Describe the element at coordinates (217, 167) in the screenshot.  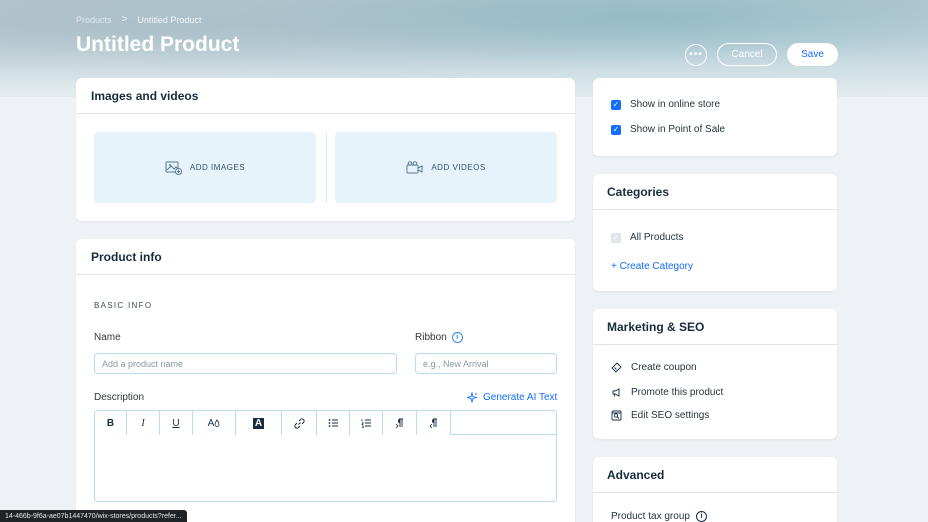
I see `add-images-label: ADD IMAGES` at that location.